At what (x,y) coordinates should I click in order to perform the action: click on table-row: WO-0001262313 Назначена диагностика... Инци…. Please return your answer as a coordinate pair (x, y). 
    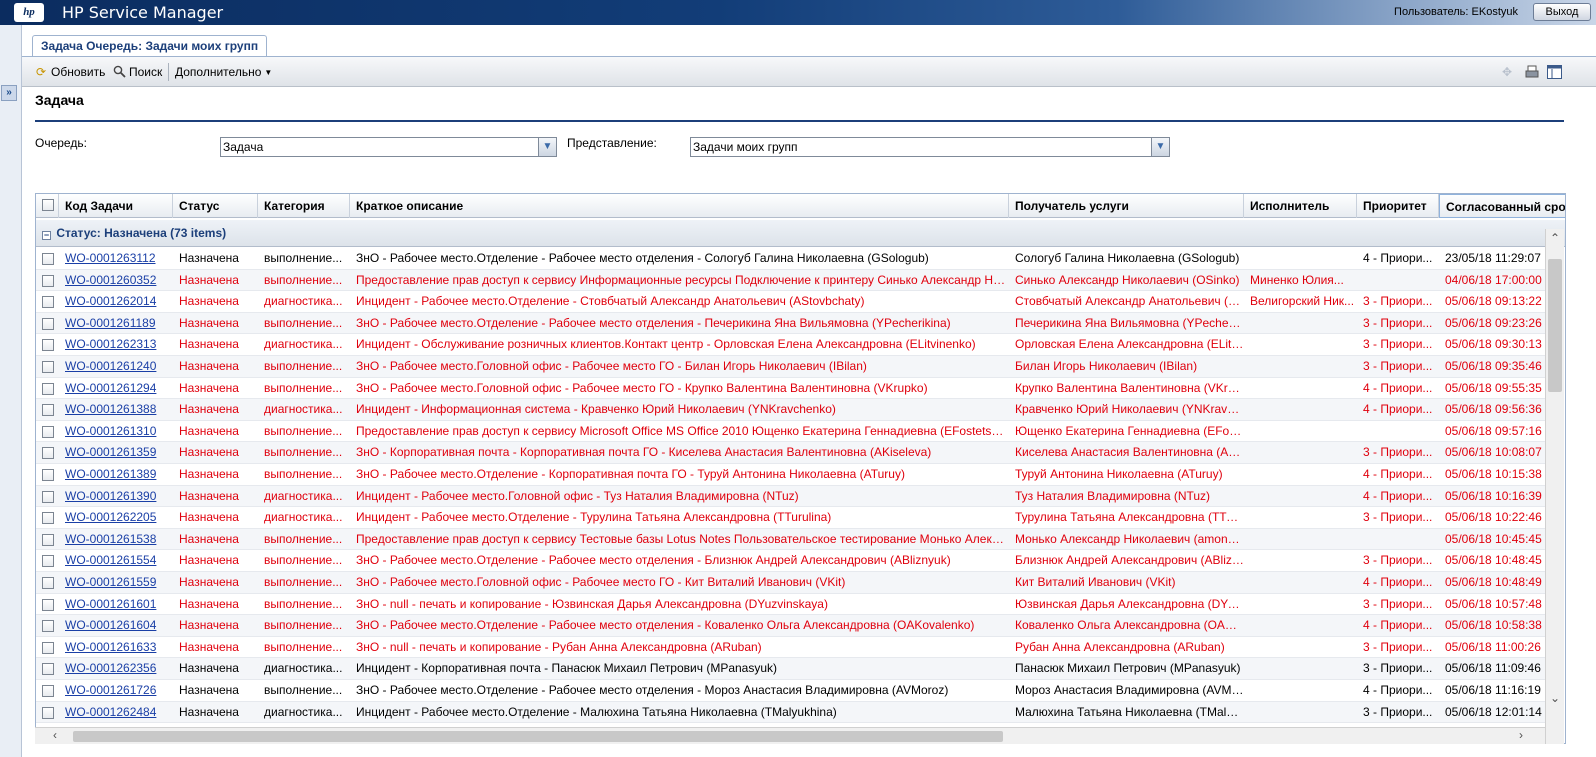
    Looking at the image, I should click on (790, 345).